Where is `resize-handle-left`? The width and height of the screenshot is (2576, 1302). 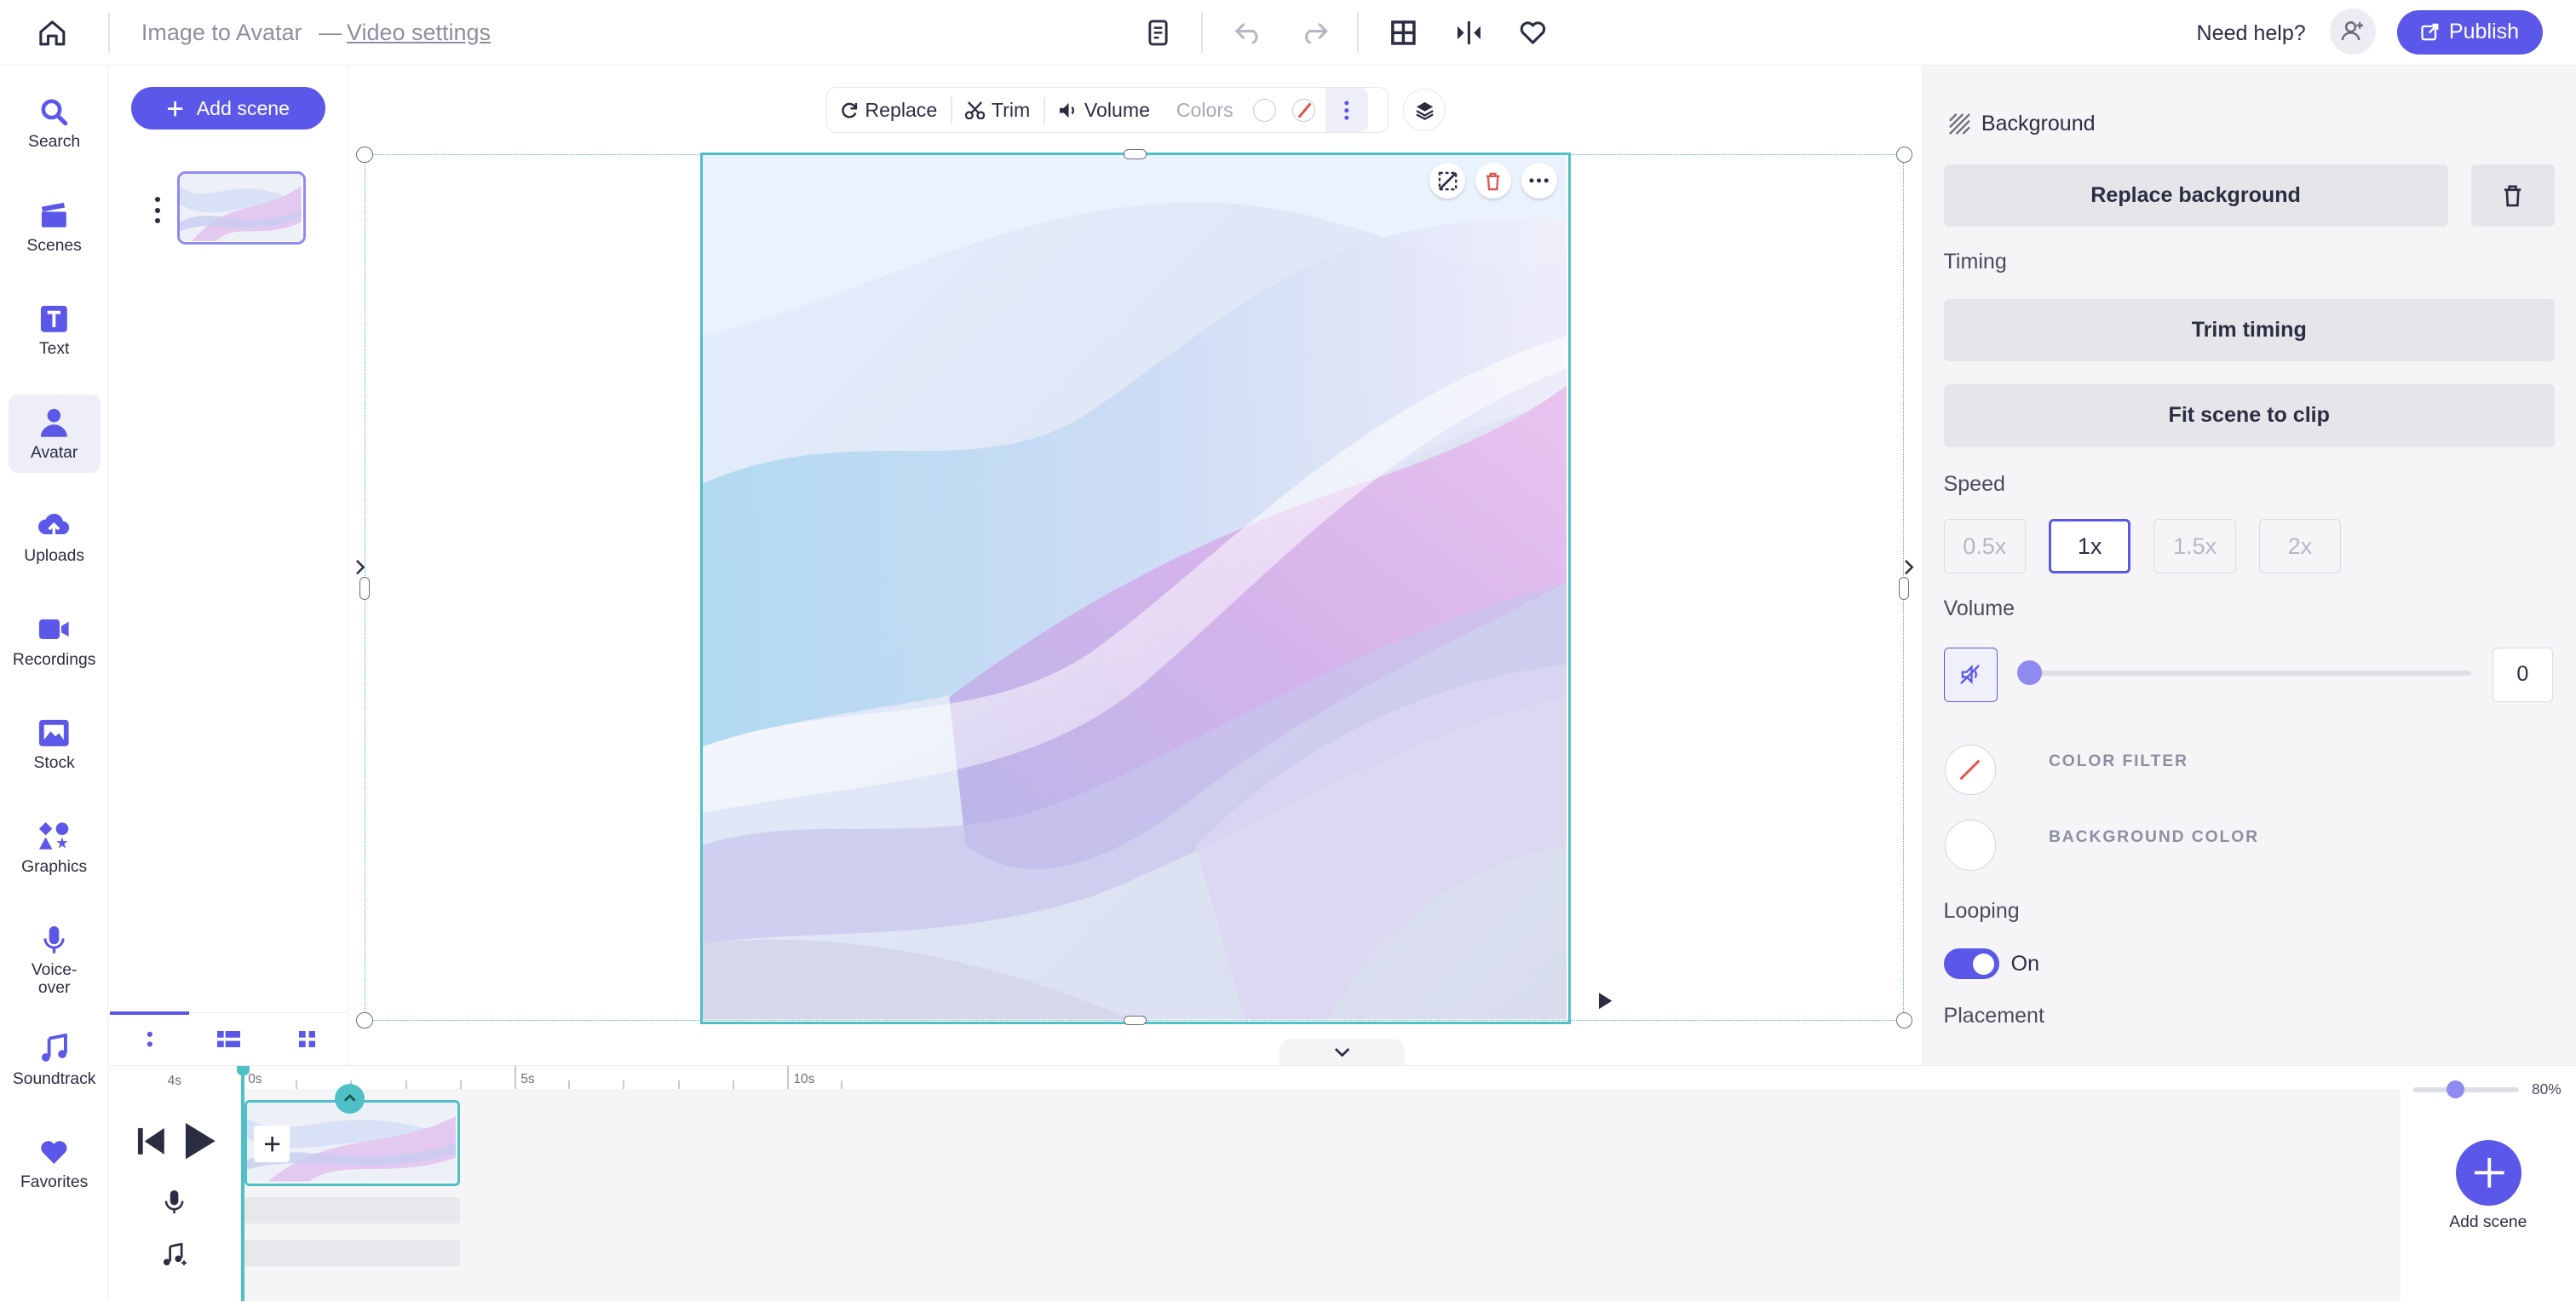 resize-handle-left is located at coordinates (365, 588).